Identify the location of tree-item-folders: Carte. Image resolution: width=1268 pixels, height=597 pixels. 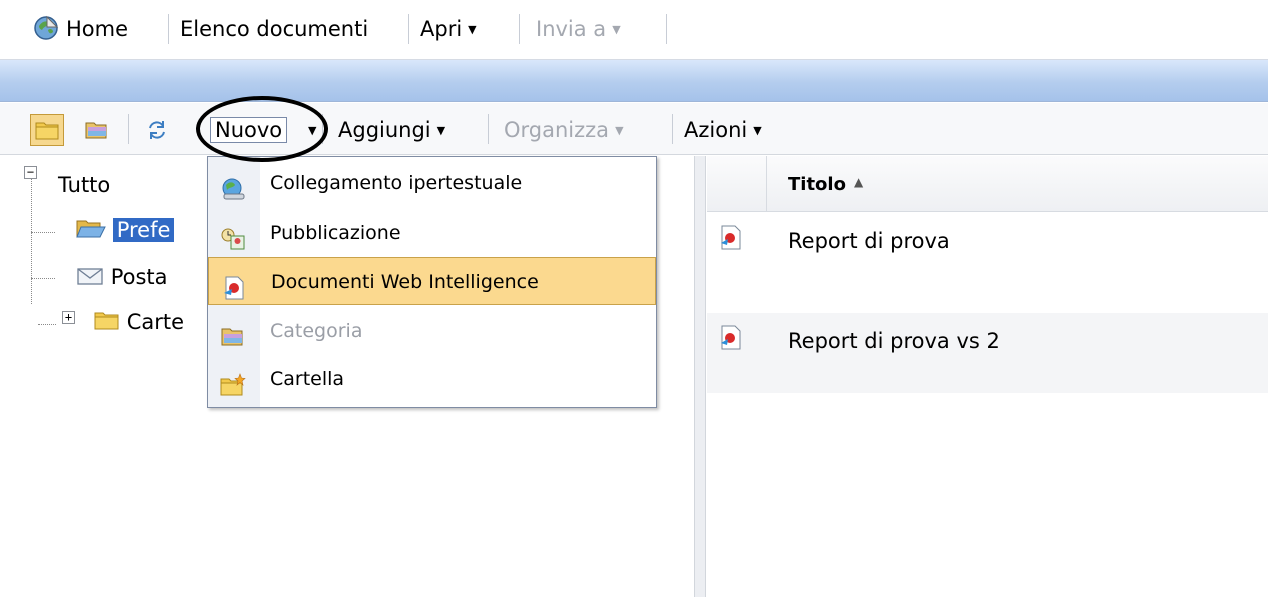
(139, 322).